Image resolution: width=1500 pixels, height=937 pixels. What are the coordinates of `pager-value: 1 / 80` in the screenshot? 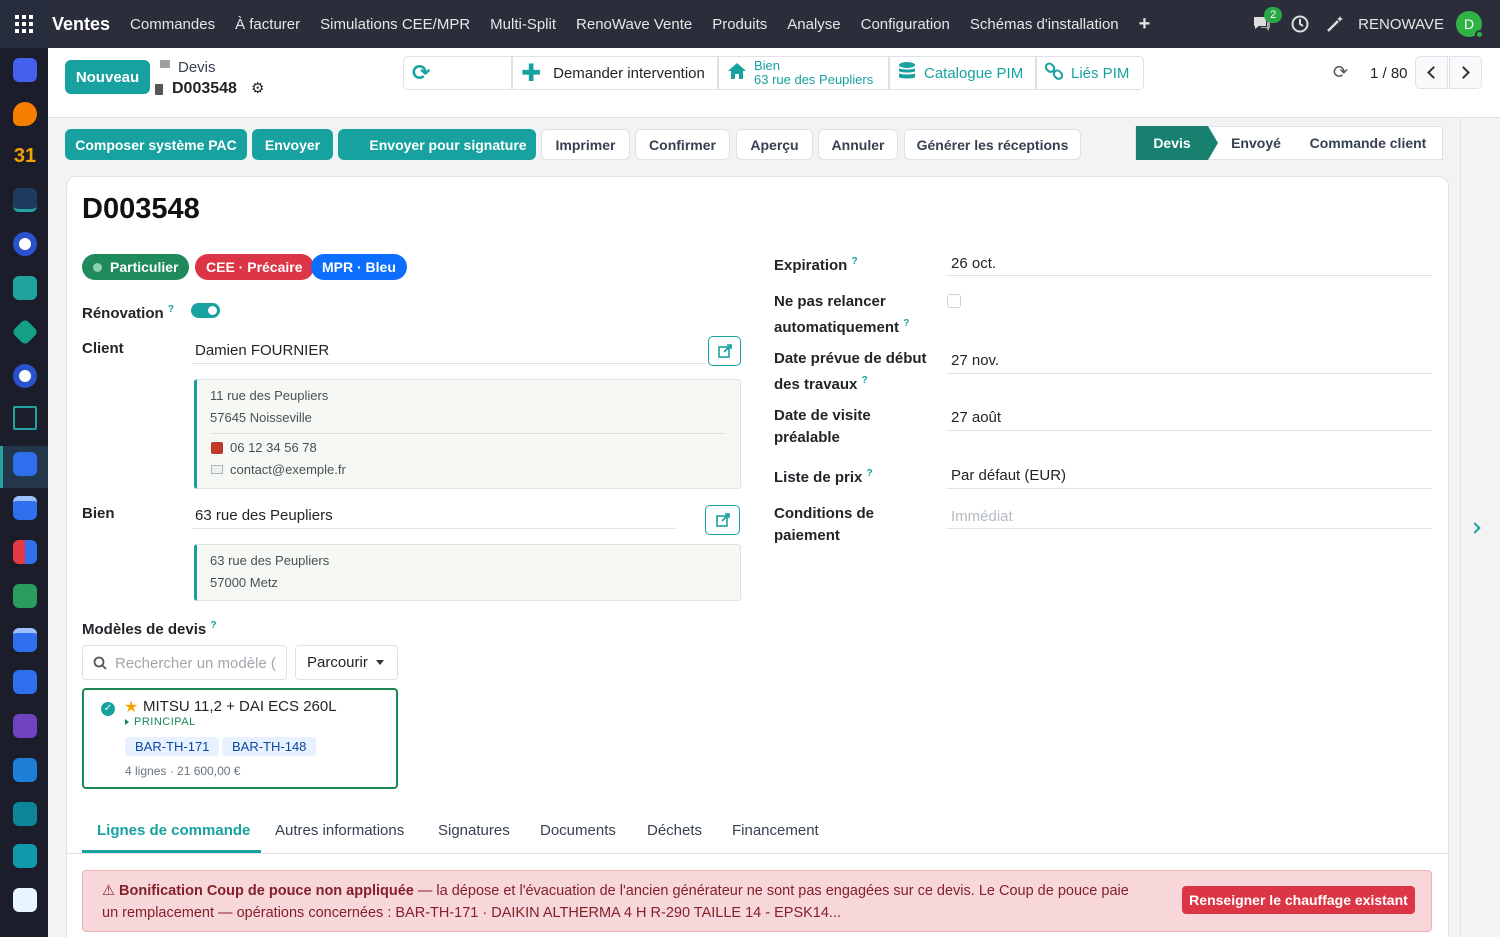 It's located at (1389, 73).